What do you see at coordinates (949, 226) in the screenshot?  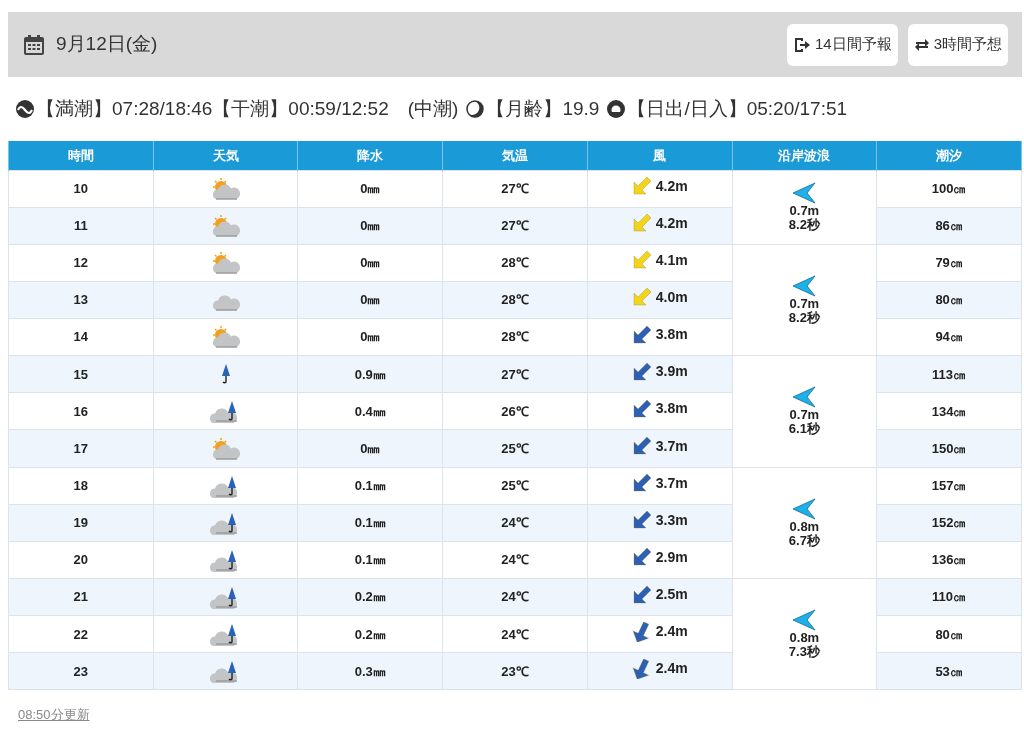 I see `tide-level-cell: 86㎝` at bounding box center [949, 226].